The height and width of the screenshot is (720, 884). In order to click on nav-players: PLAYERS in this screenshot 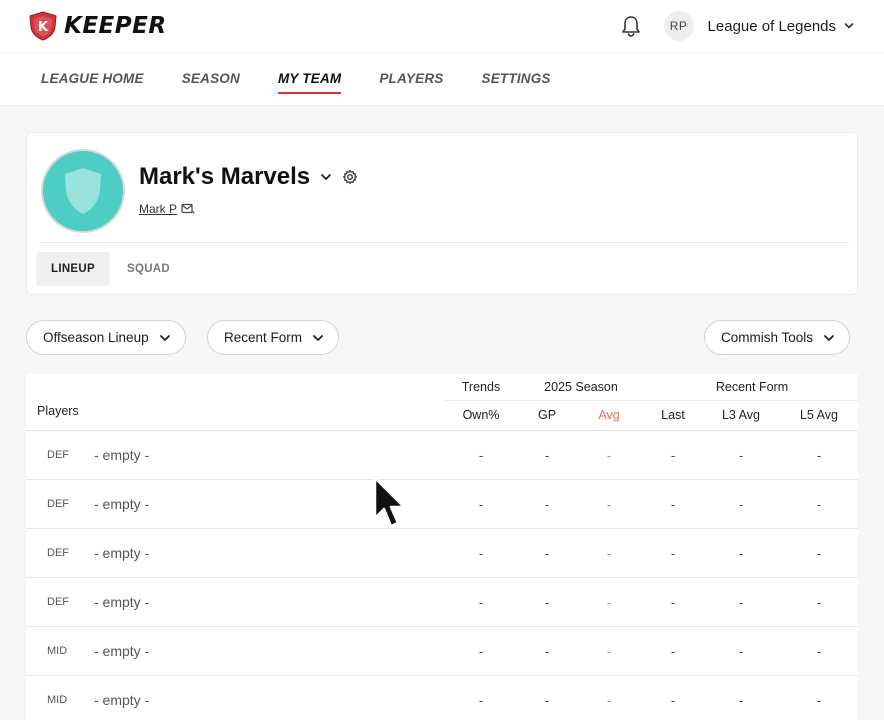, I will do `click(411, 79)`.